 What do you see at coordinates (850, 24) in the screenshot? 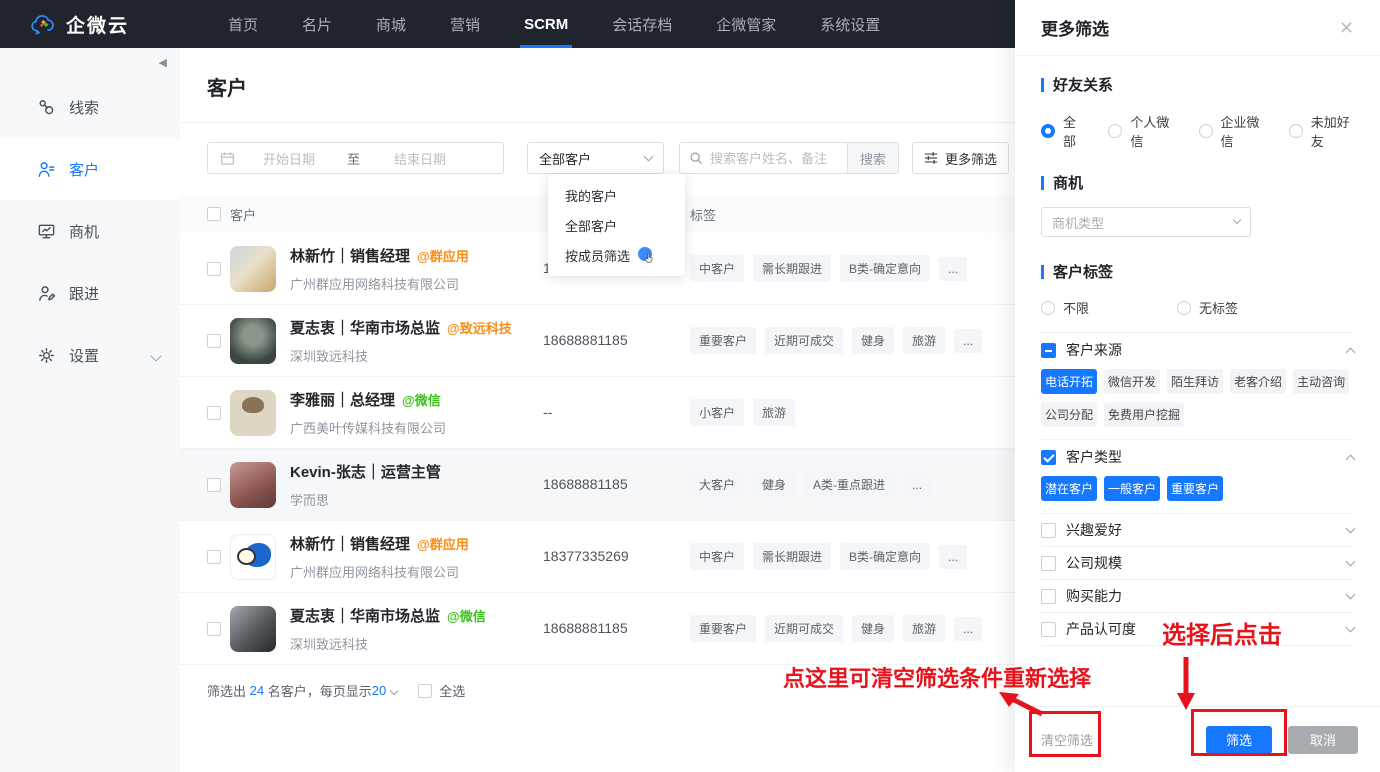
I see `nav-item-system-settings: 系统设置` at bounding box center [850, 24].